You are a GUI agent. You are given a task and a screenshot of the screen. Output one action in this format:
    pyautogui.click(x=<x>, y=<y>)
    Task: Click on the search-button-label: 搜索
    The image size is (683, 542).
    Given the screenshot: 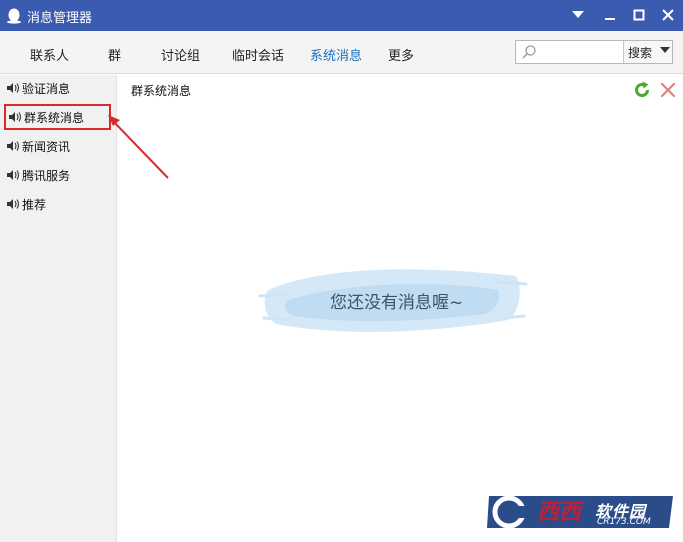 What is the action you would take?
    pyautogui.click(x=640, y=53)
    